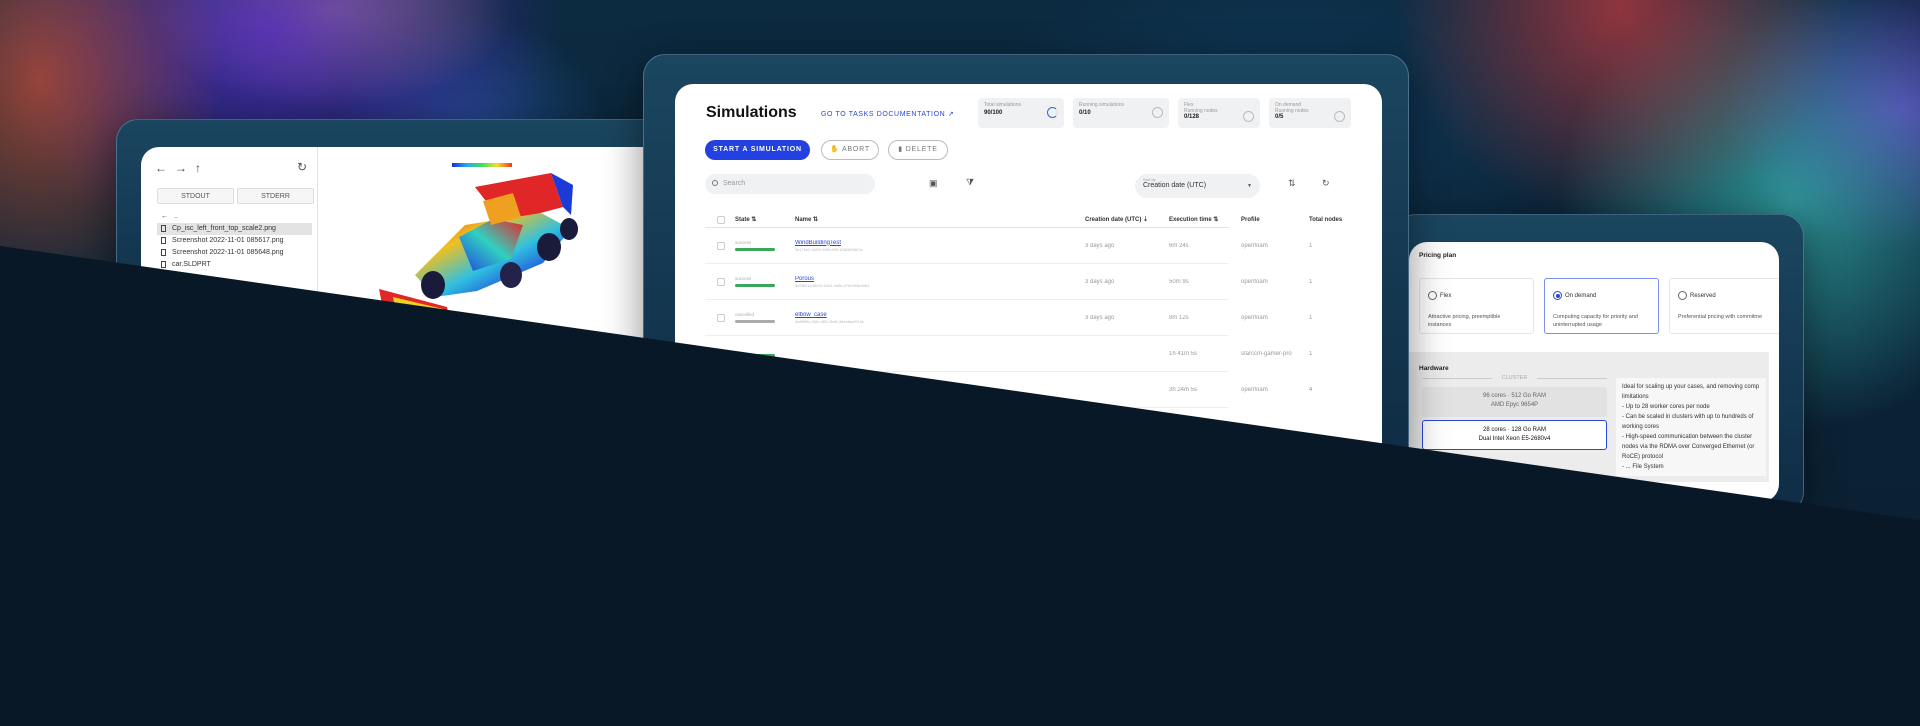  I want to click on document-file-icon, so click(163, 264).